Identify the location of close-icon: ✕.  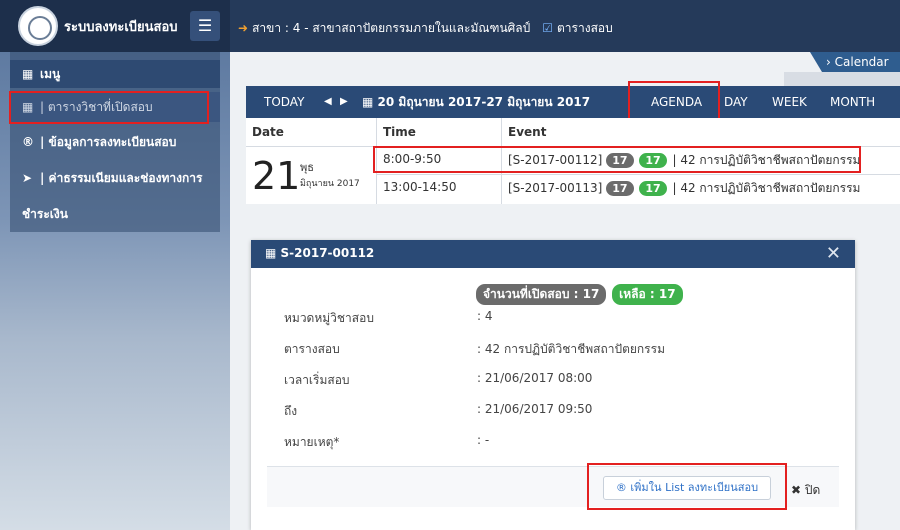
(833, 253).